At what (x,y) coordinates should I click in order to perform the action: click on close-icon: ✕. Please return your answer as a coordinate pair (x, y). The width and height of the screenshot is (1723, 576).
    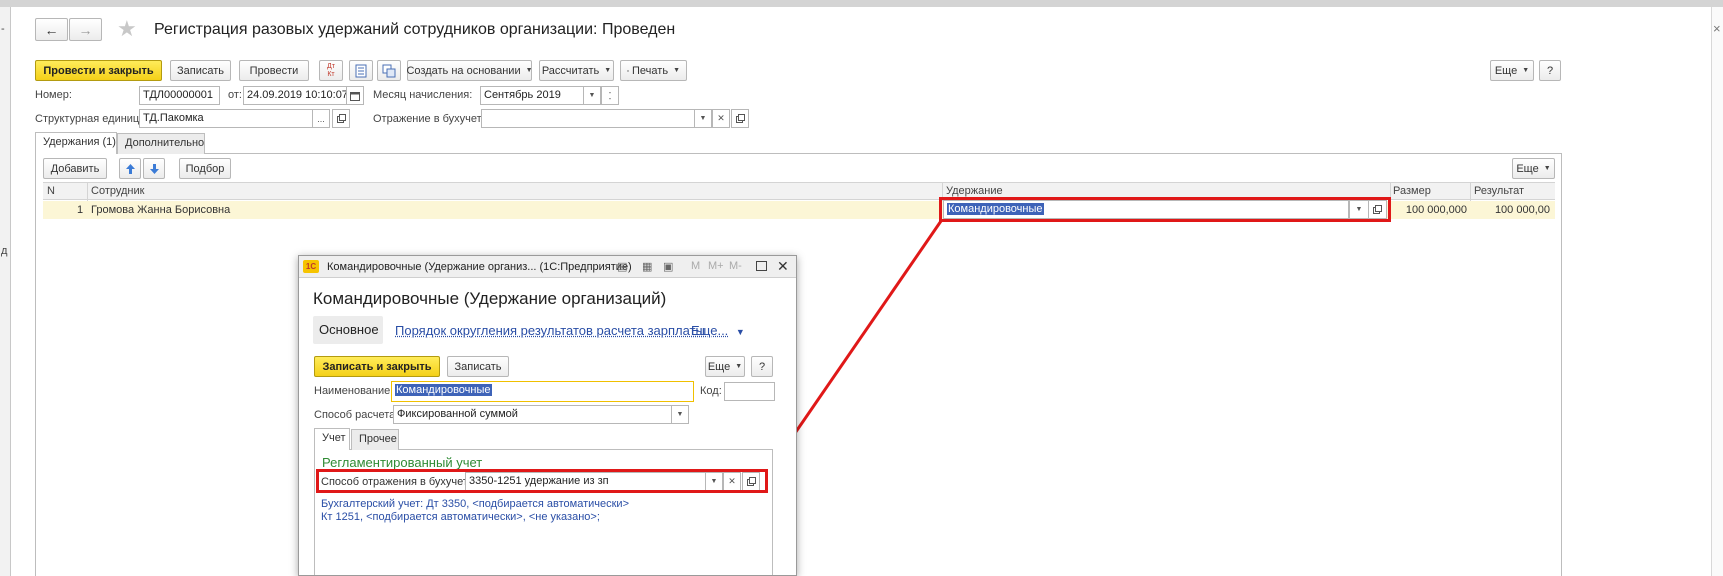
    Looking at the image, I should click on (783, 266).